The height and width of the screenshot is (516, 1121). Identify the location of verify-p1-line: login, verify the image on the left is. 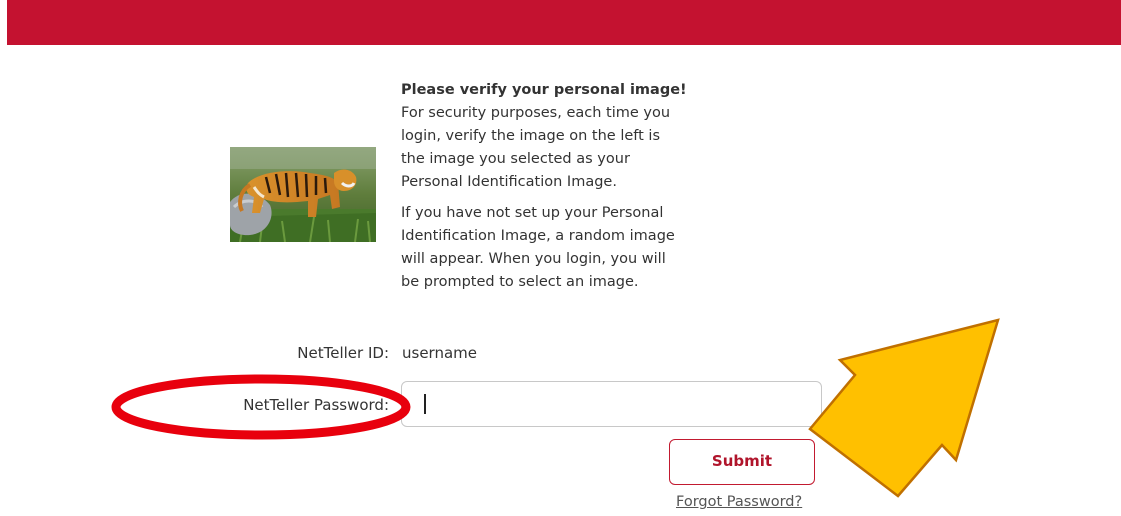
(531, 136).